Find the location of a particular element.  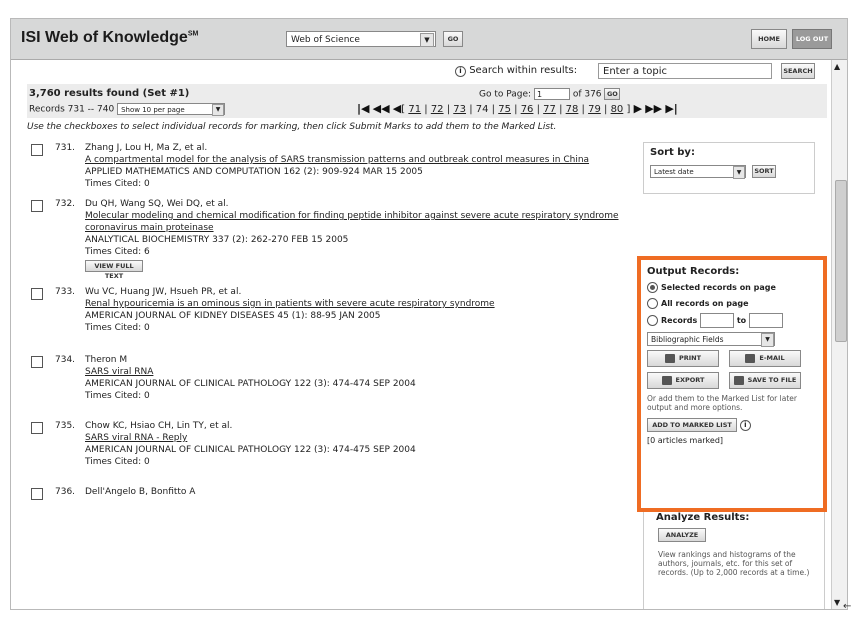

save-to-file-button: SAVE TO FILE is located at coordinates (765, 380).